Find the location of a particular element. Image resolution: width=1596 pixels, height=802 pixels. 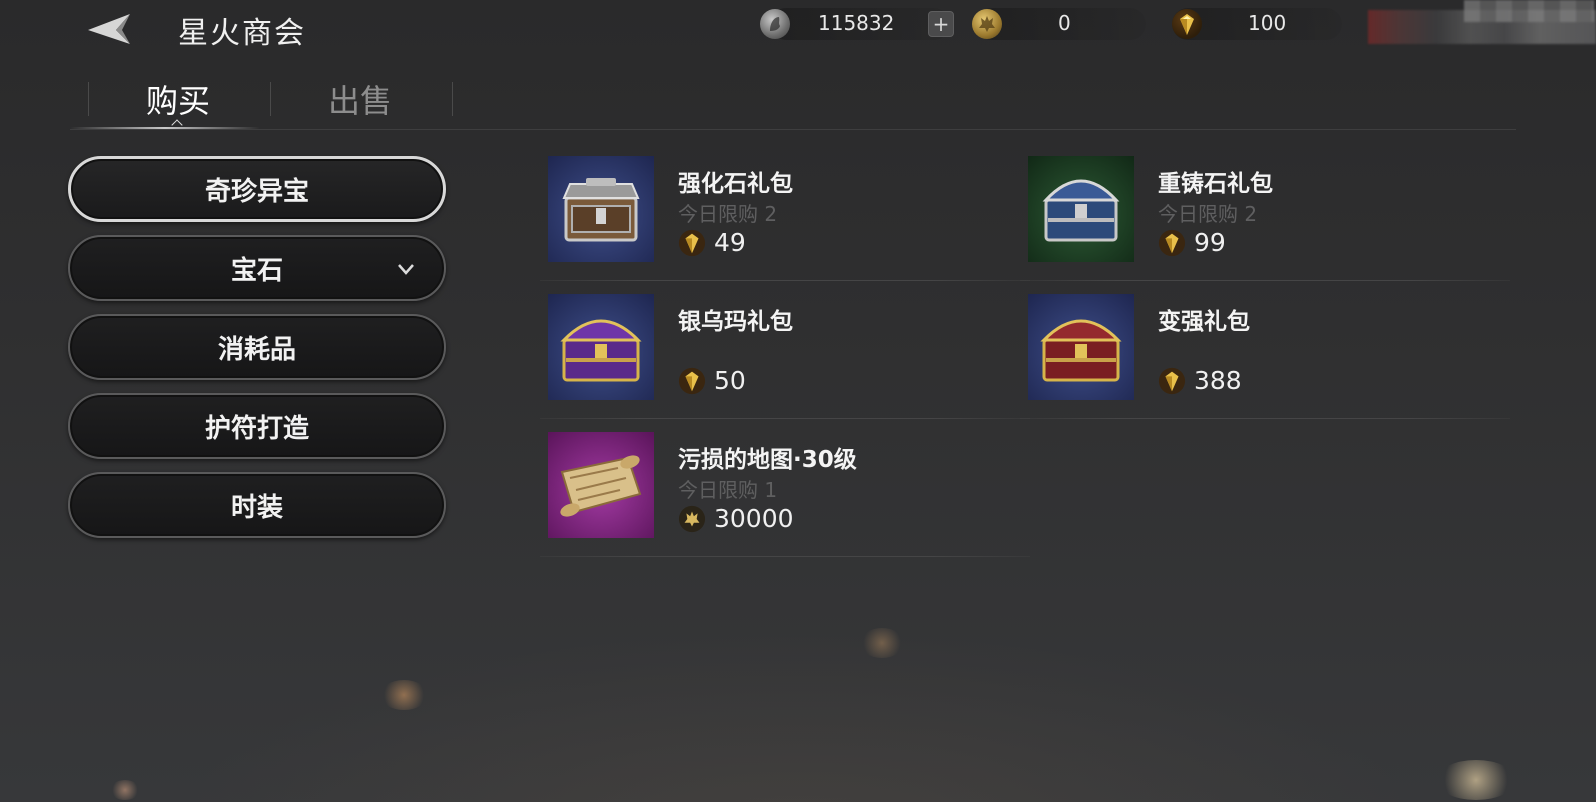

item-name: 变强礼包 is located at coordinates (1204, 322).